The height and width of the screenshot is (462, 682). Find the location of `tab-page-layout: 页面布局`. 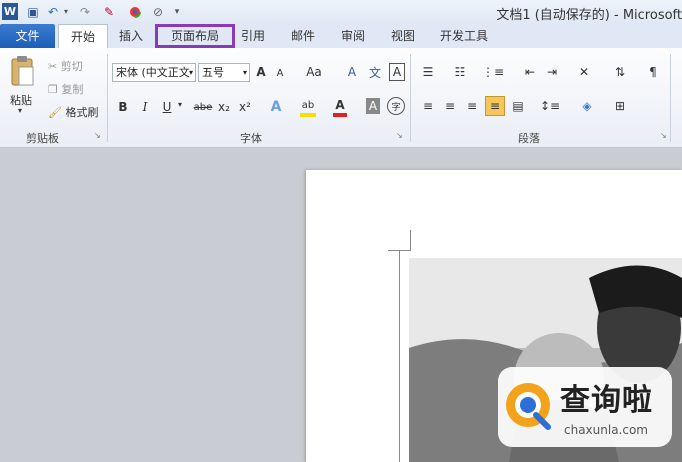

tab-page-layout: 页面布局 is located at coordinates (195, 36).